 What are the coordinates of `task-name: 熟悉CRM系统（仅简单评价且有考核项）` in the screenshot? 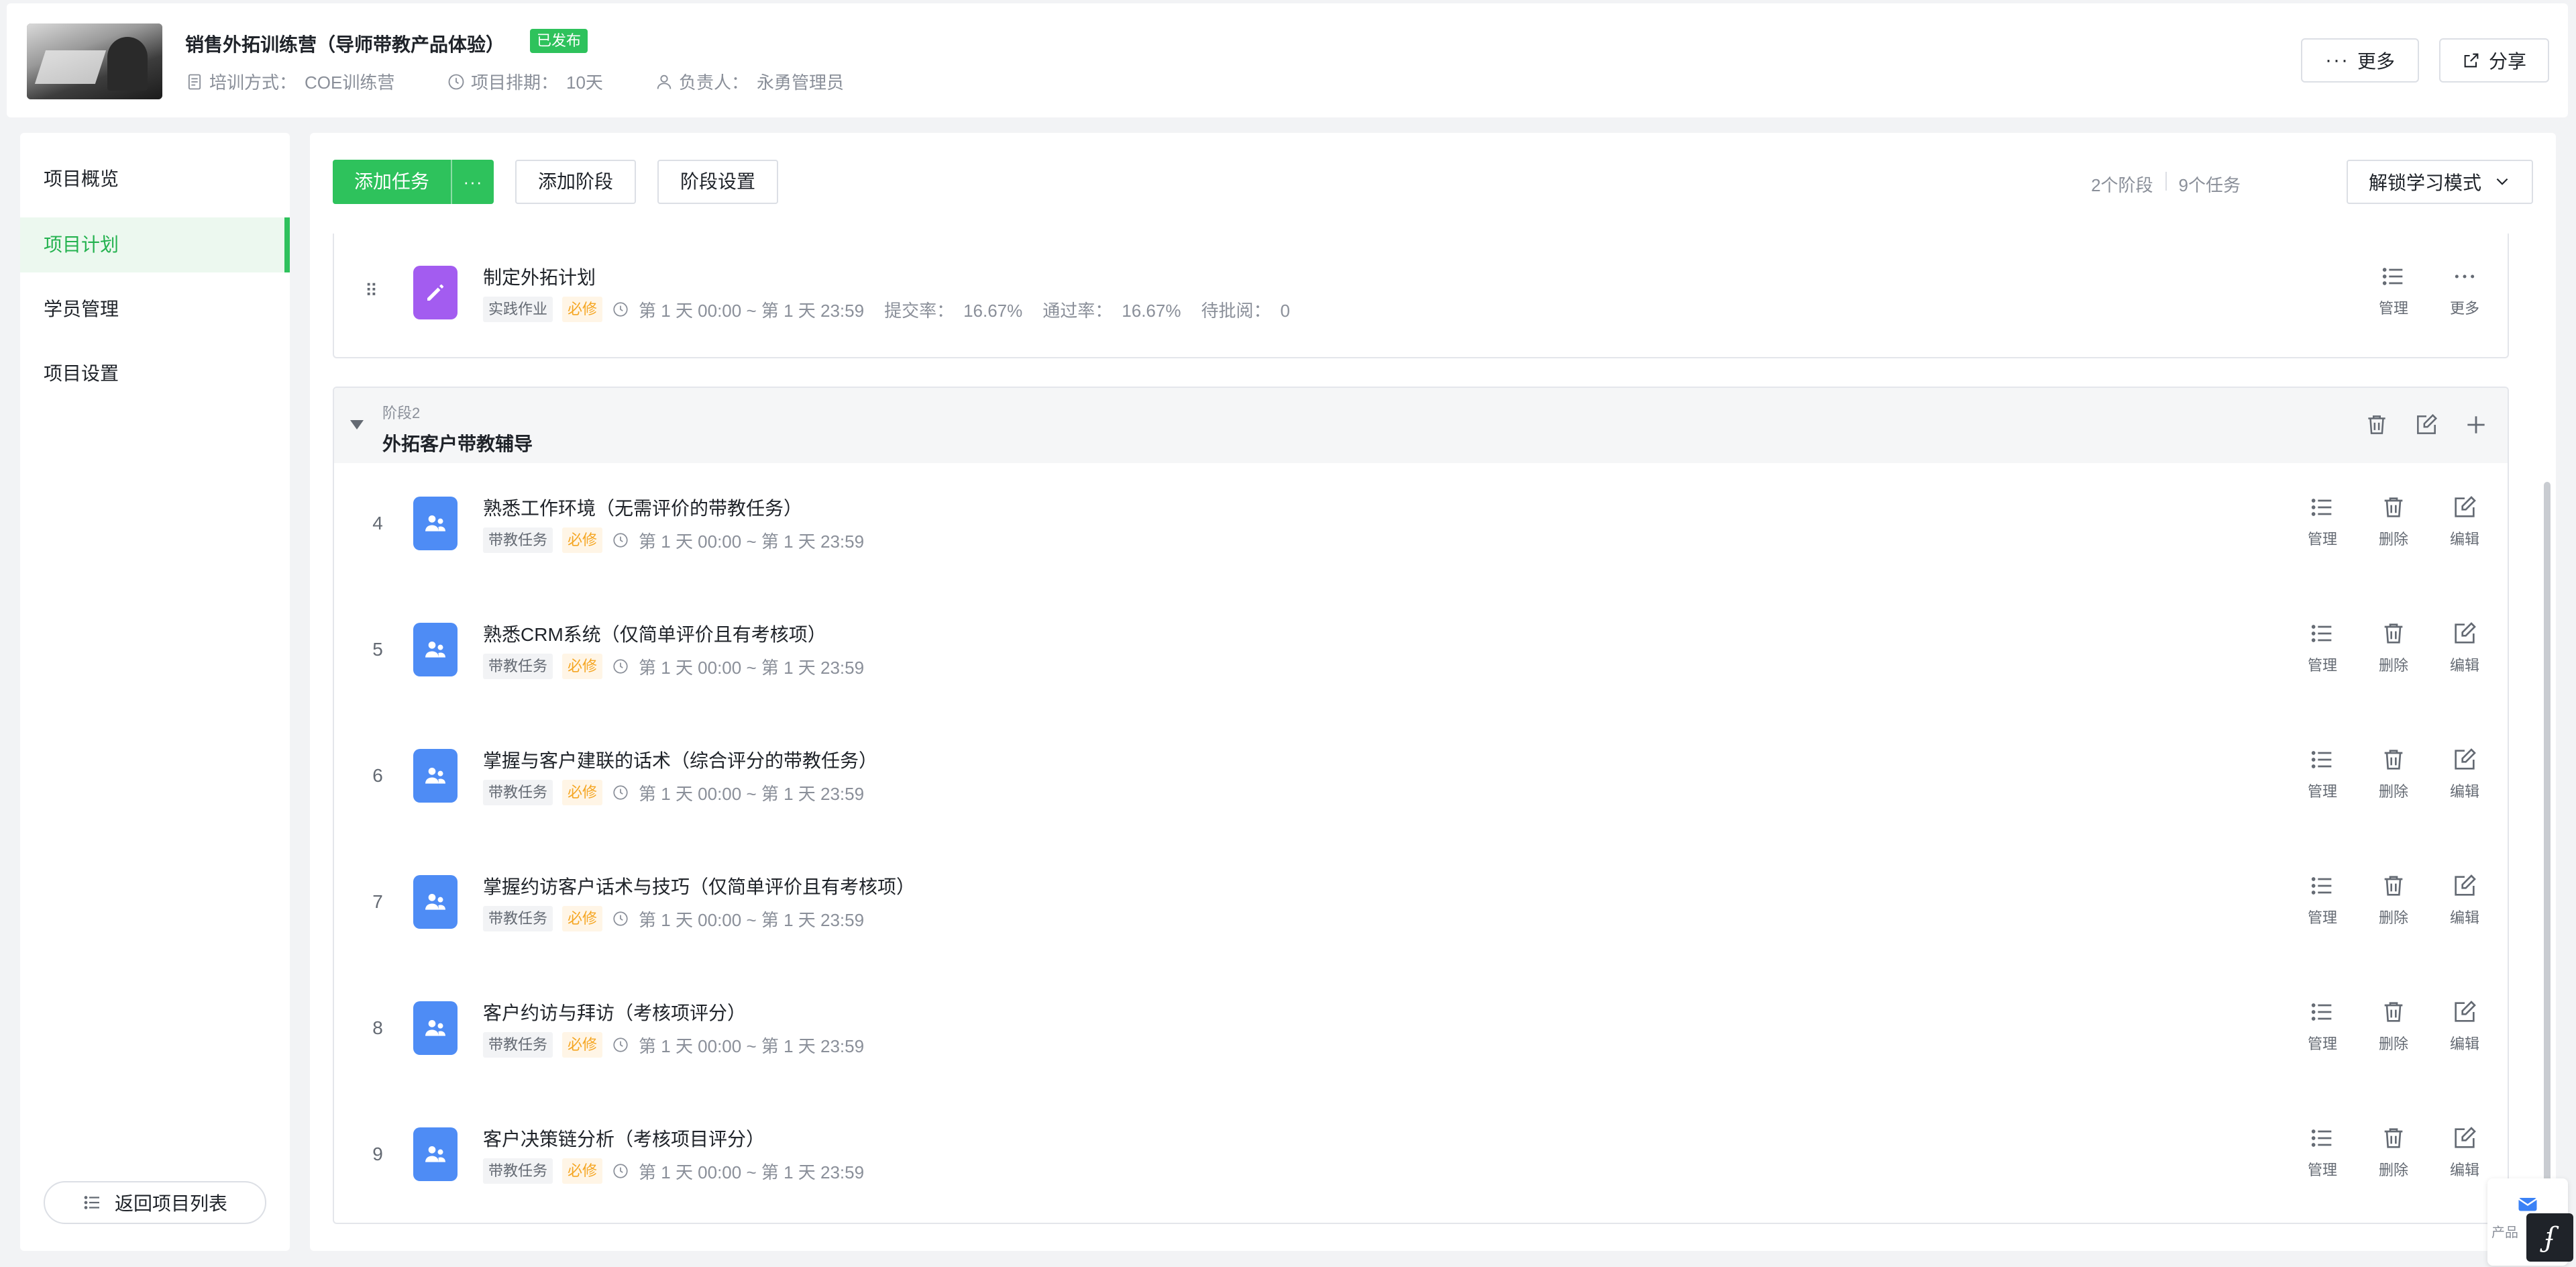 It's located at (654, 633).